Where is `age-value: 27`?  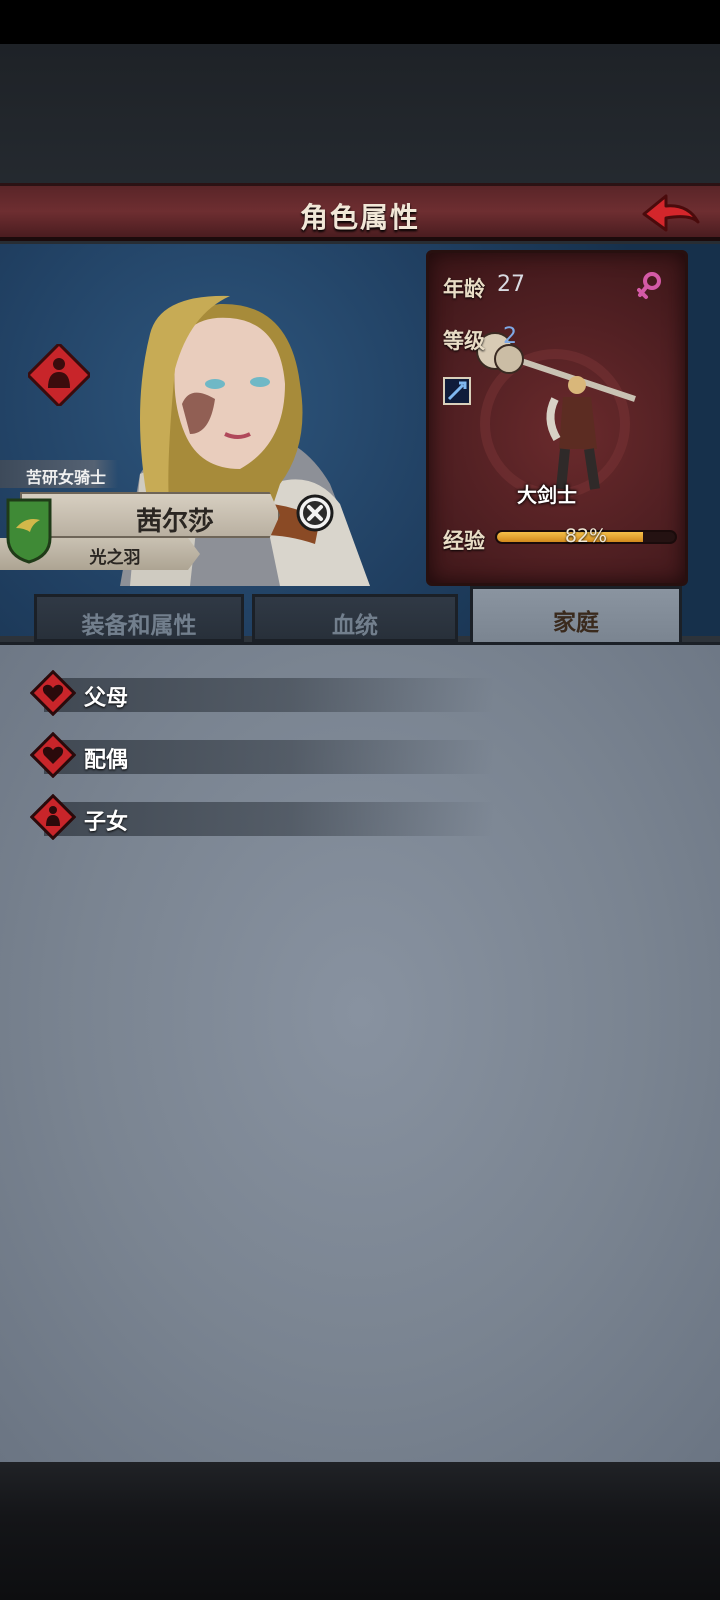 age-value: 27 is located at coordinates (511, 284).